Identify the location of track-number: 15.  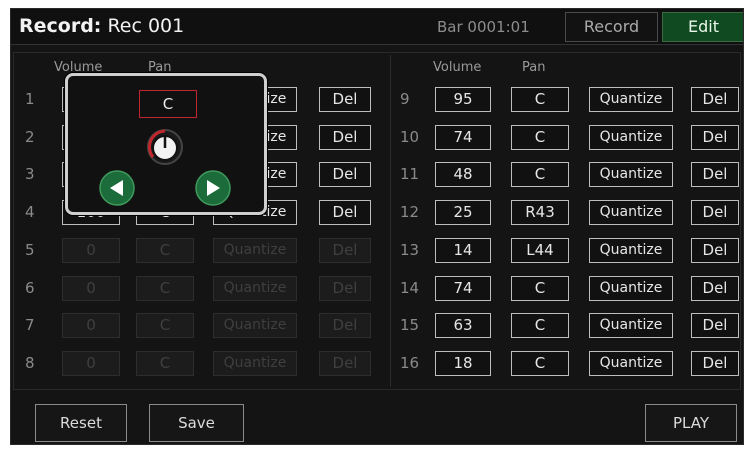
(410, 325).